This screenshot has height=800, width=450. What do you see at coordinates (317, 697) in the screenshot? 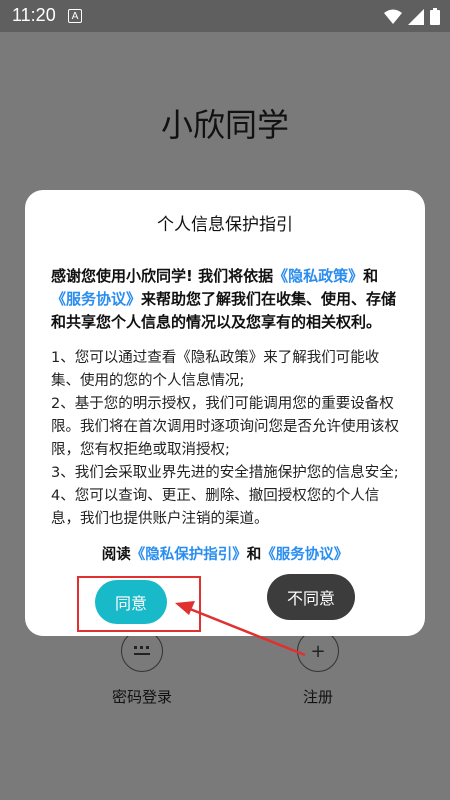
I see `register-label: 注册` at bounding box center [317, 697].